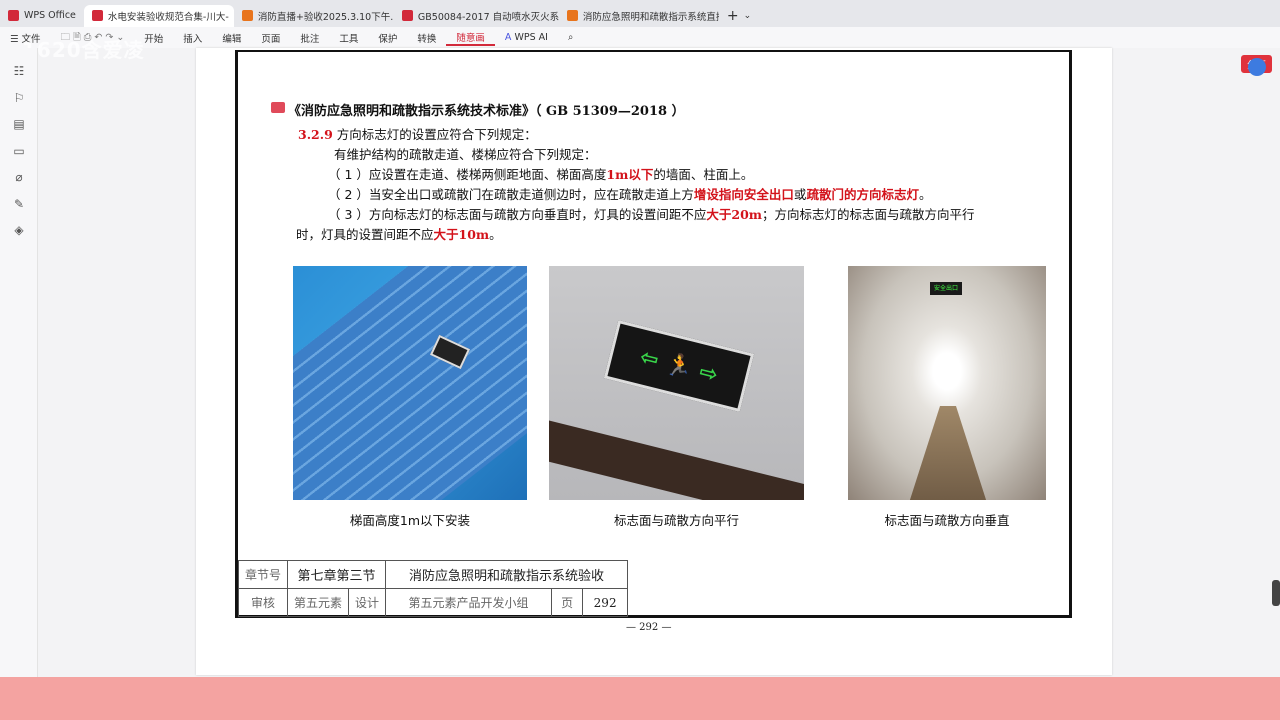 The image size is (1280, 720). I want to click on cell-label: 页, so click(567, 602).